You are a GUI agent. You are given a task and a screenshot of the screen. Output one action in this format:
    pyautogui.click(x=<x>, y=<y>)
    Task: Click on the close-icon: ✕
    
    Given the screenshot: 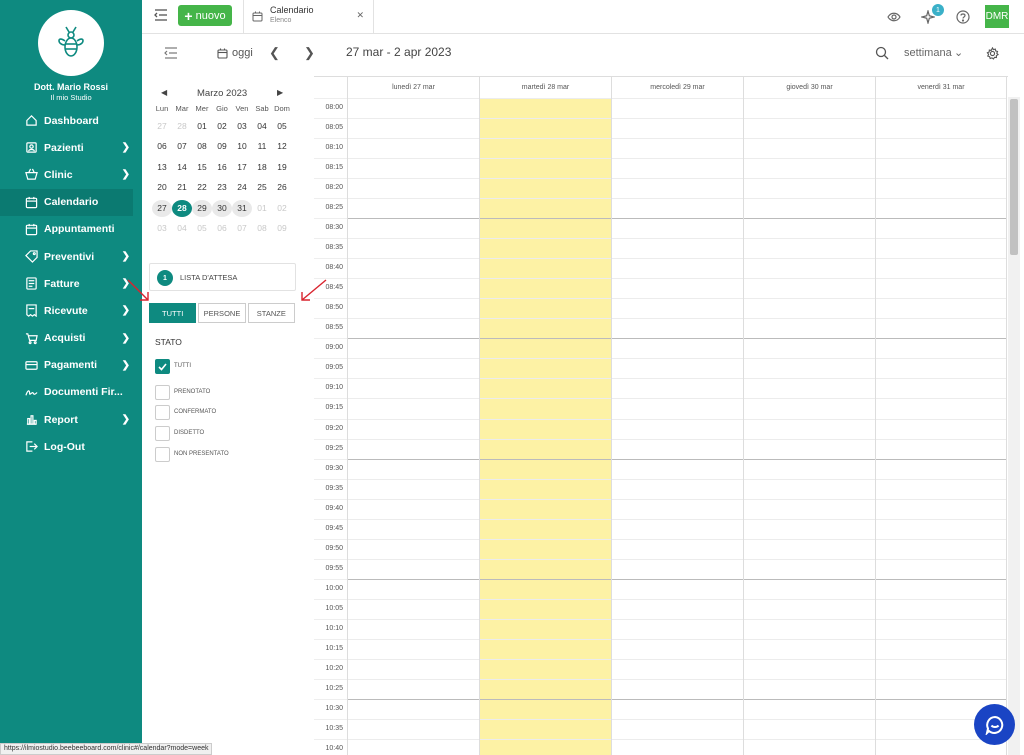 What is the action you would take?
    pyautogui.click(x=360, y=15)
    